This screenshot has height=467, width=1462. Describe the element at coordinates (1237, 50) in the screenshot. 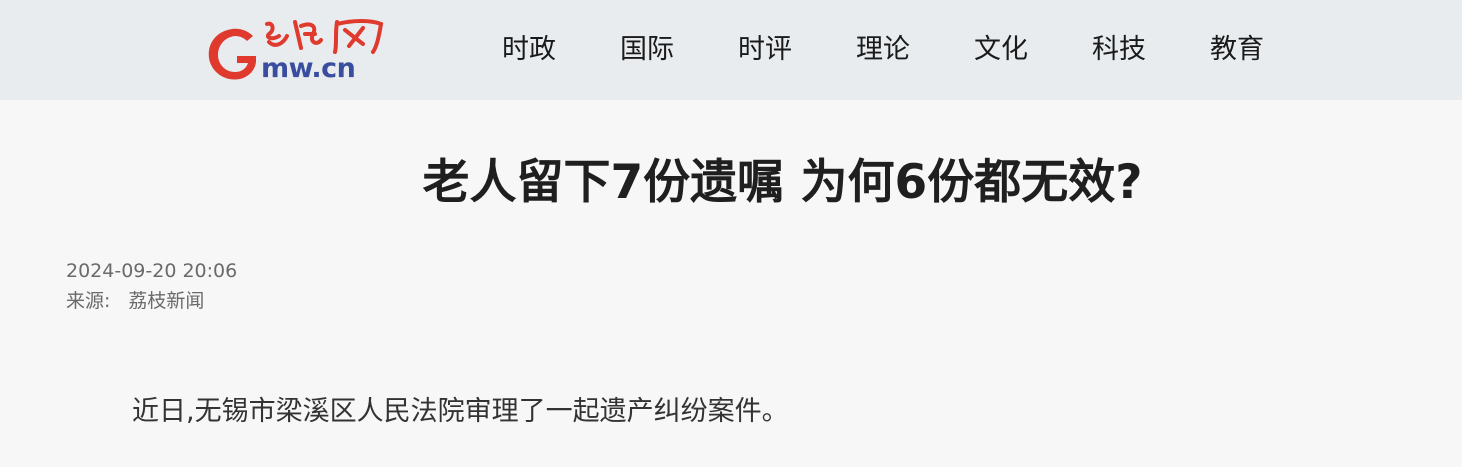

I see `nav-item-jiaoyu: 教育` at that location.